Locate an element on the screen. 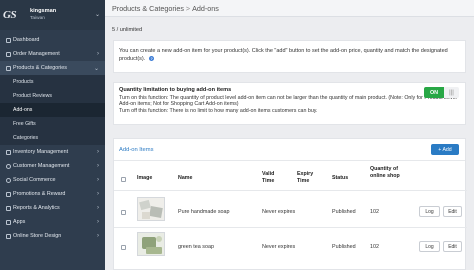  inventory-icon is located at coordinates (8, 152).